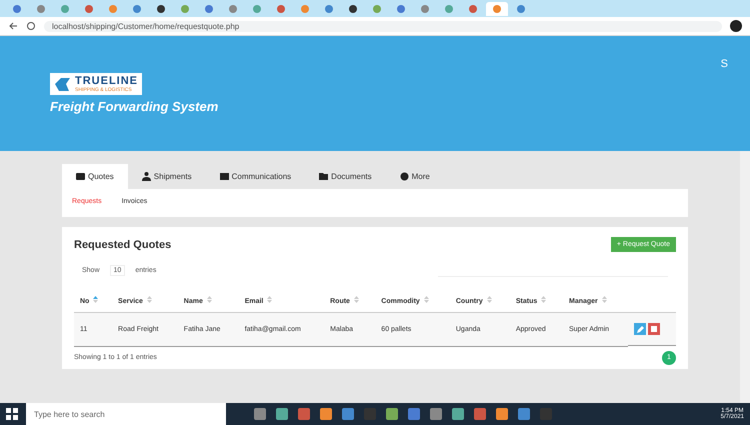 Image resolution: width=750 pixels, height=425 pixels. I want to click on pencil-icon, so click(640, 329).